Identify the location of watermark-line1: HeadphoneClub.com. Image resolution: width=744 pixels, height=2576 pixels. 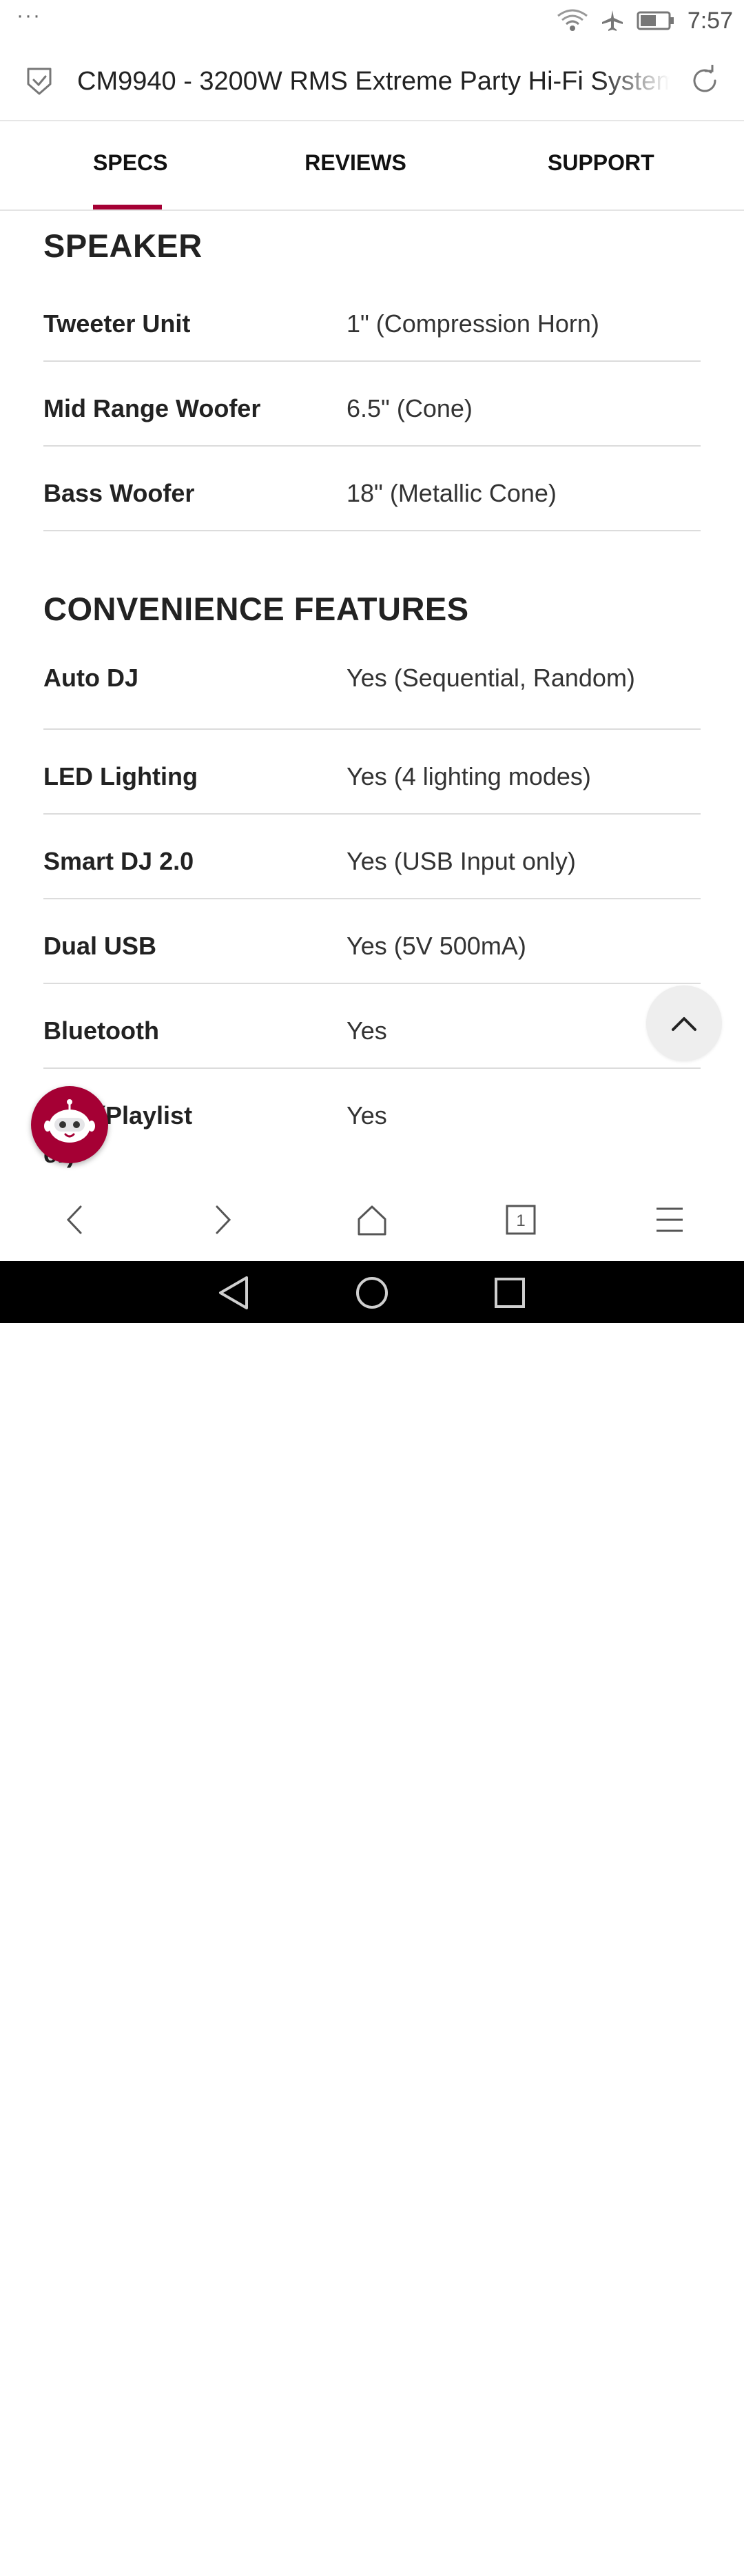
(683, 2555).